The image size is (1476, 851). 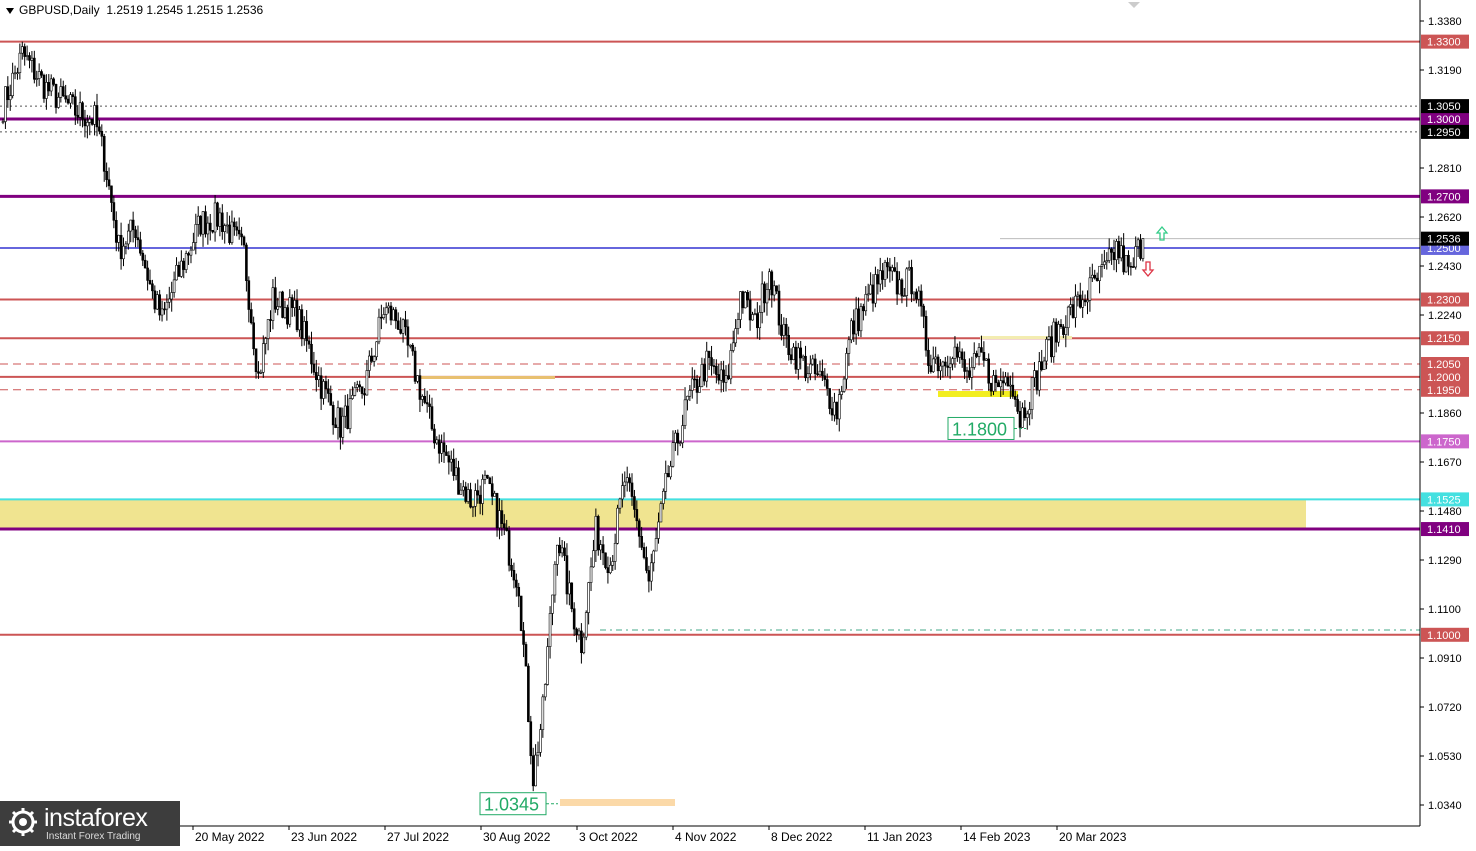 I want to click on price-label: 1.2050, so click(x=1445, y=364).